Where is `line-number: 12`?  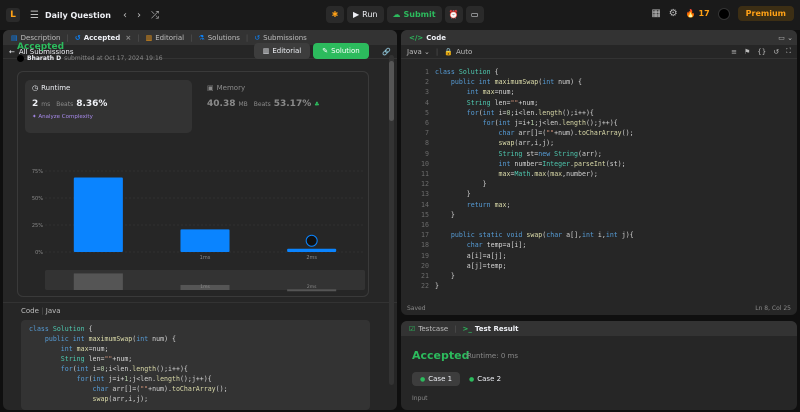
line-number: 12 is located at coordinates (425, 184).